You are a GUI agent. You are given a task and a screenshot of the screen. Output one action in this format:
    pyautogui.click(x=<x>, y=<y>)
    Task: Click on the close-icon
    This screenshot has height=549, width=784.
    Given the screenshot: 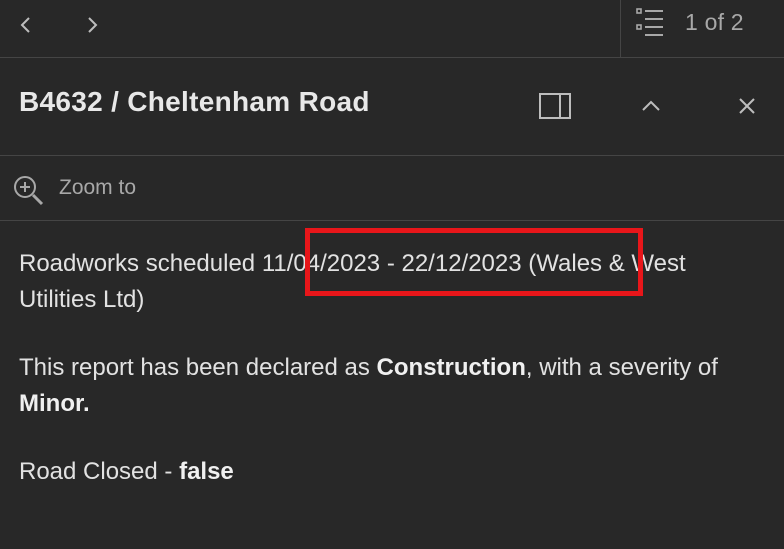 What is the action you would take?
    pyautogui.click(x=747, y=106)
    